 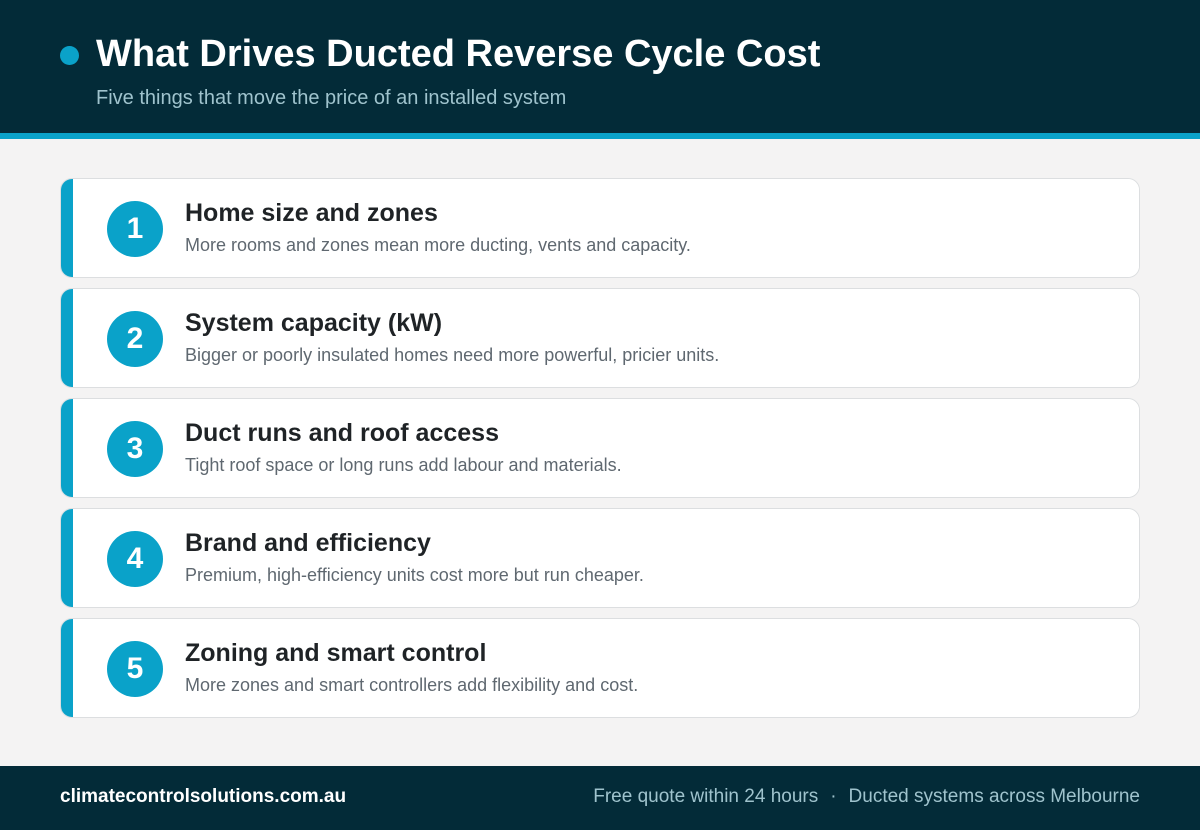 What do you see at coordinates (342, 433) in the screenshot?
I see `factor-title: Duct runs and roof access` at bounding box center [342, 433].